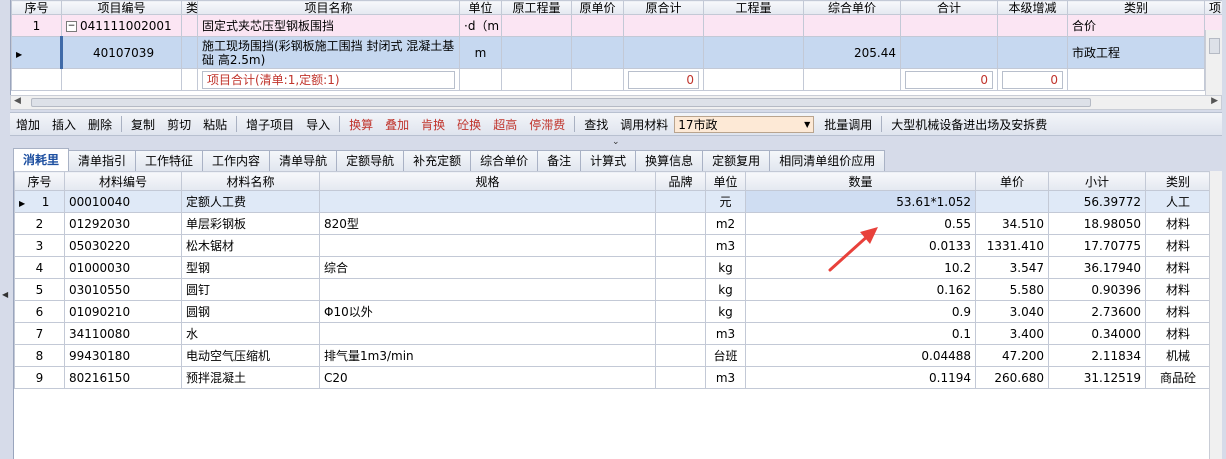 This screenshot has height=459, width=1226. I want to click on import-button: 导入, so click(318, 124).